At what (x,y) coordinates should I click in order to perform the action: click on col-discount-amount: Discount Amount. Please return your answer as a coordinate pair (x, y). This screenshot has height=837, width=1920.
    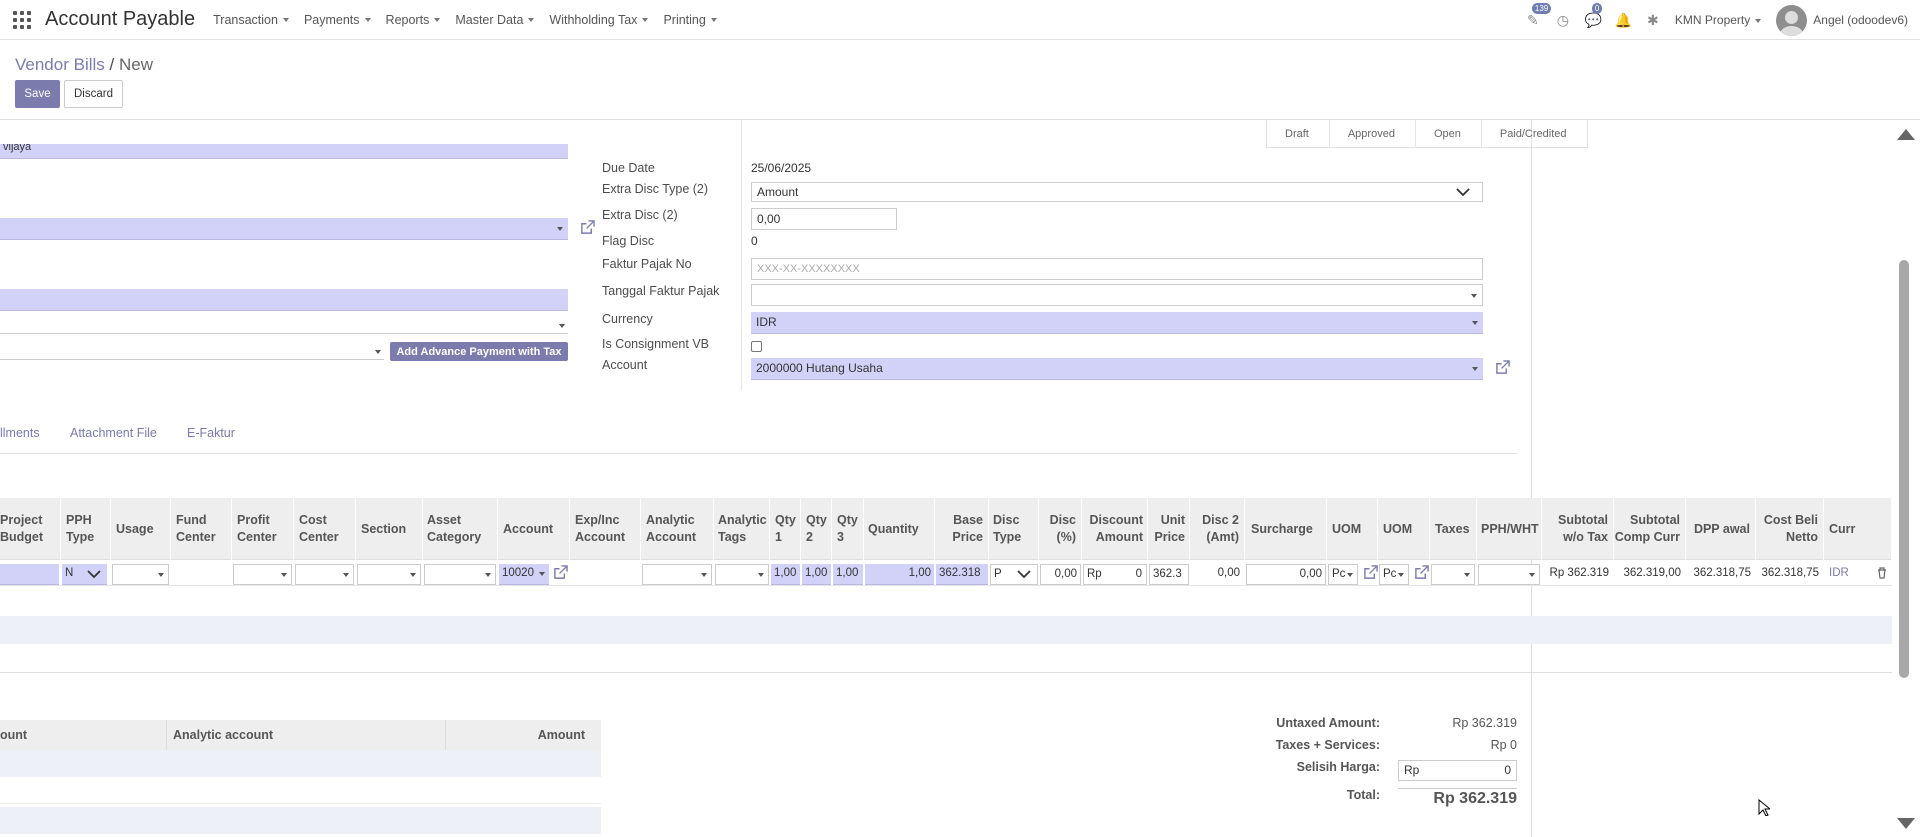
    Looking at the image, I should click on (1115, 529).